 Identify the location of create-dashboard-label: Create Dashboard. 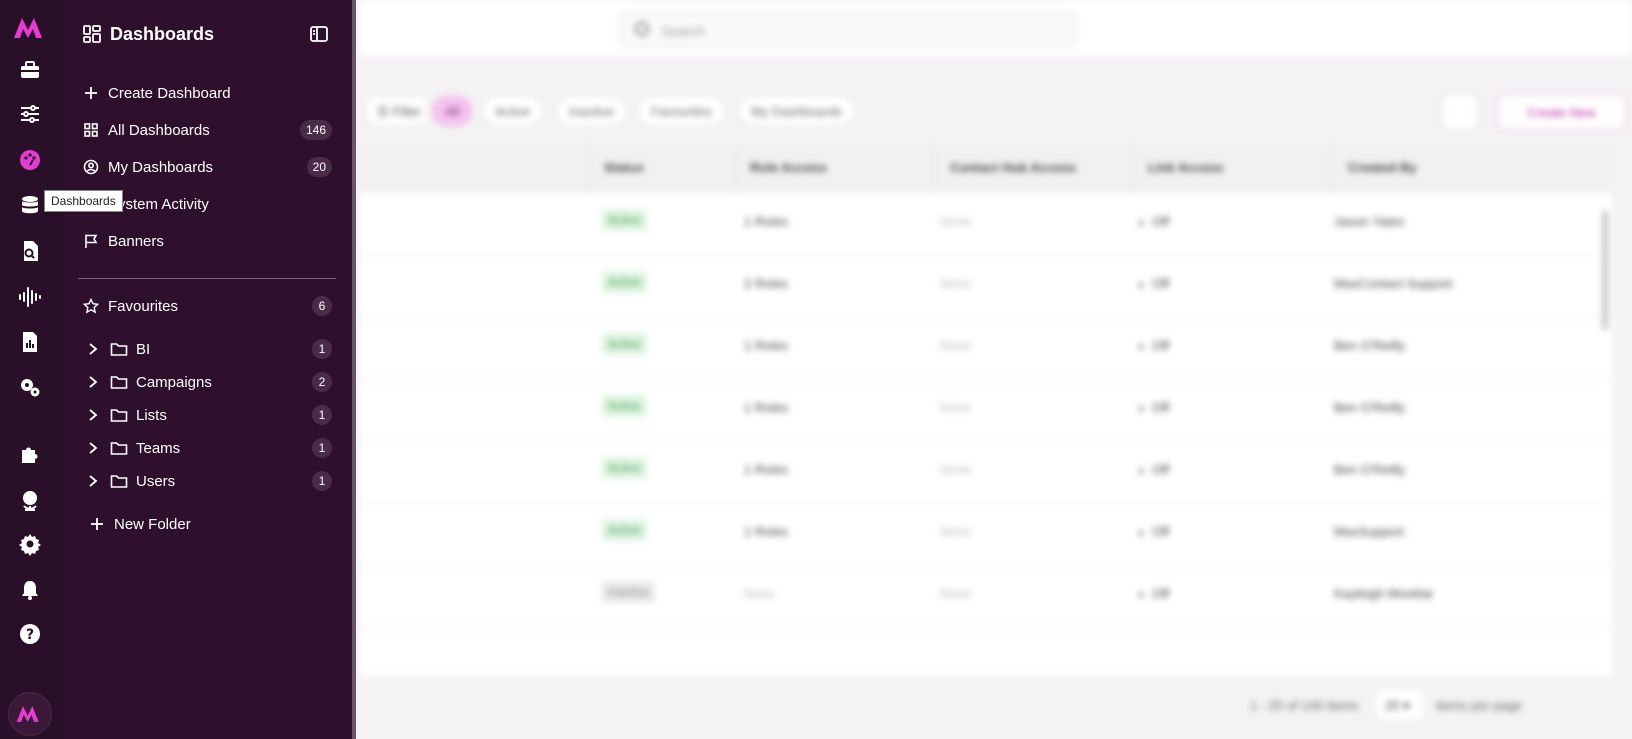
(169, 93).